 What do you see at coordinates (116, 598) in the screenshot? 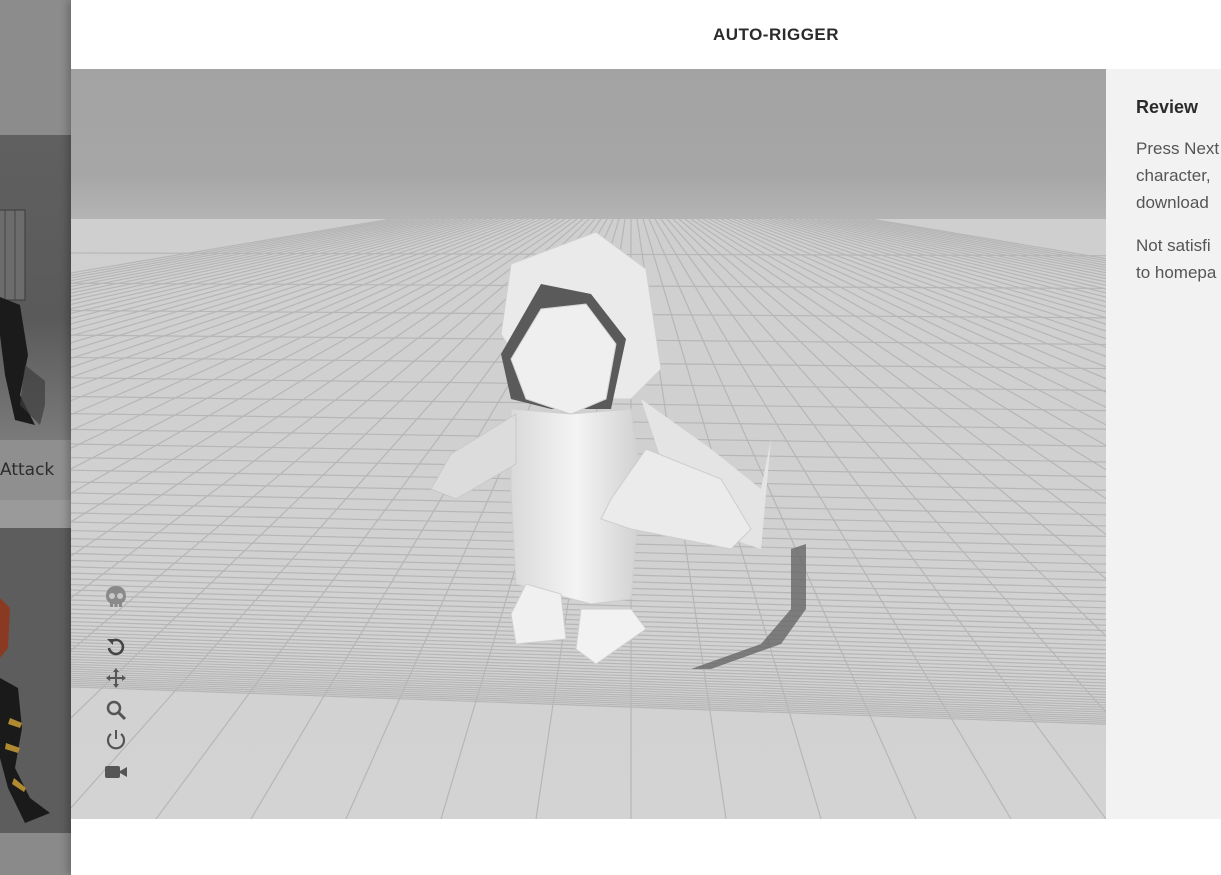
I see `skull-icon` at bounding box center [116, 598].